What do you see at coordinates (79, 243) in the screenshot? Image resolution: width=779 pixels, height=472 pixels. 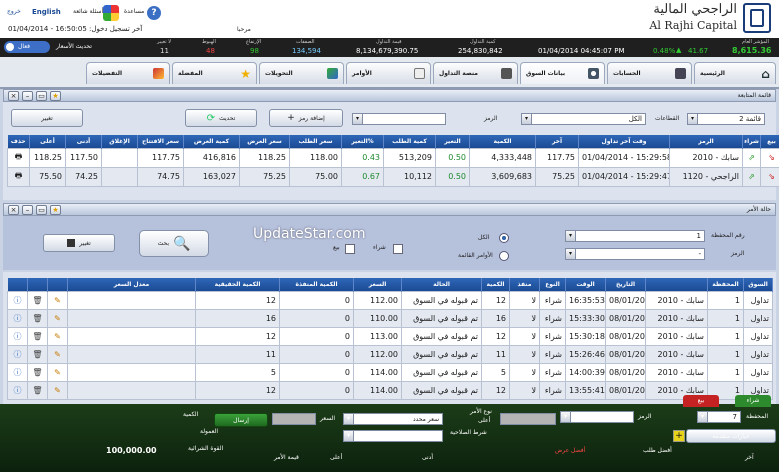 I see `orders-change-button: تغيير` at bounding box center [79, 243].